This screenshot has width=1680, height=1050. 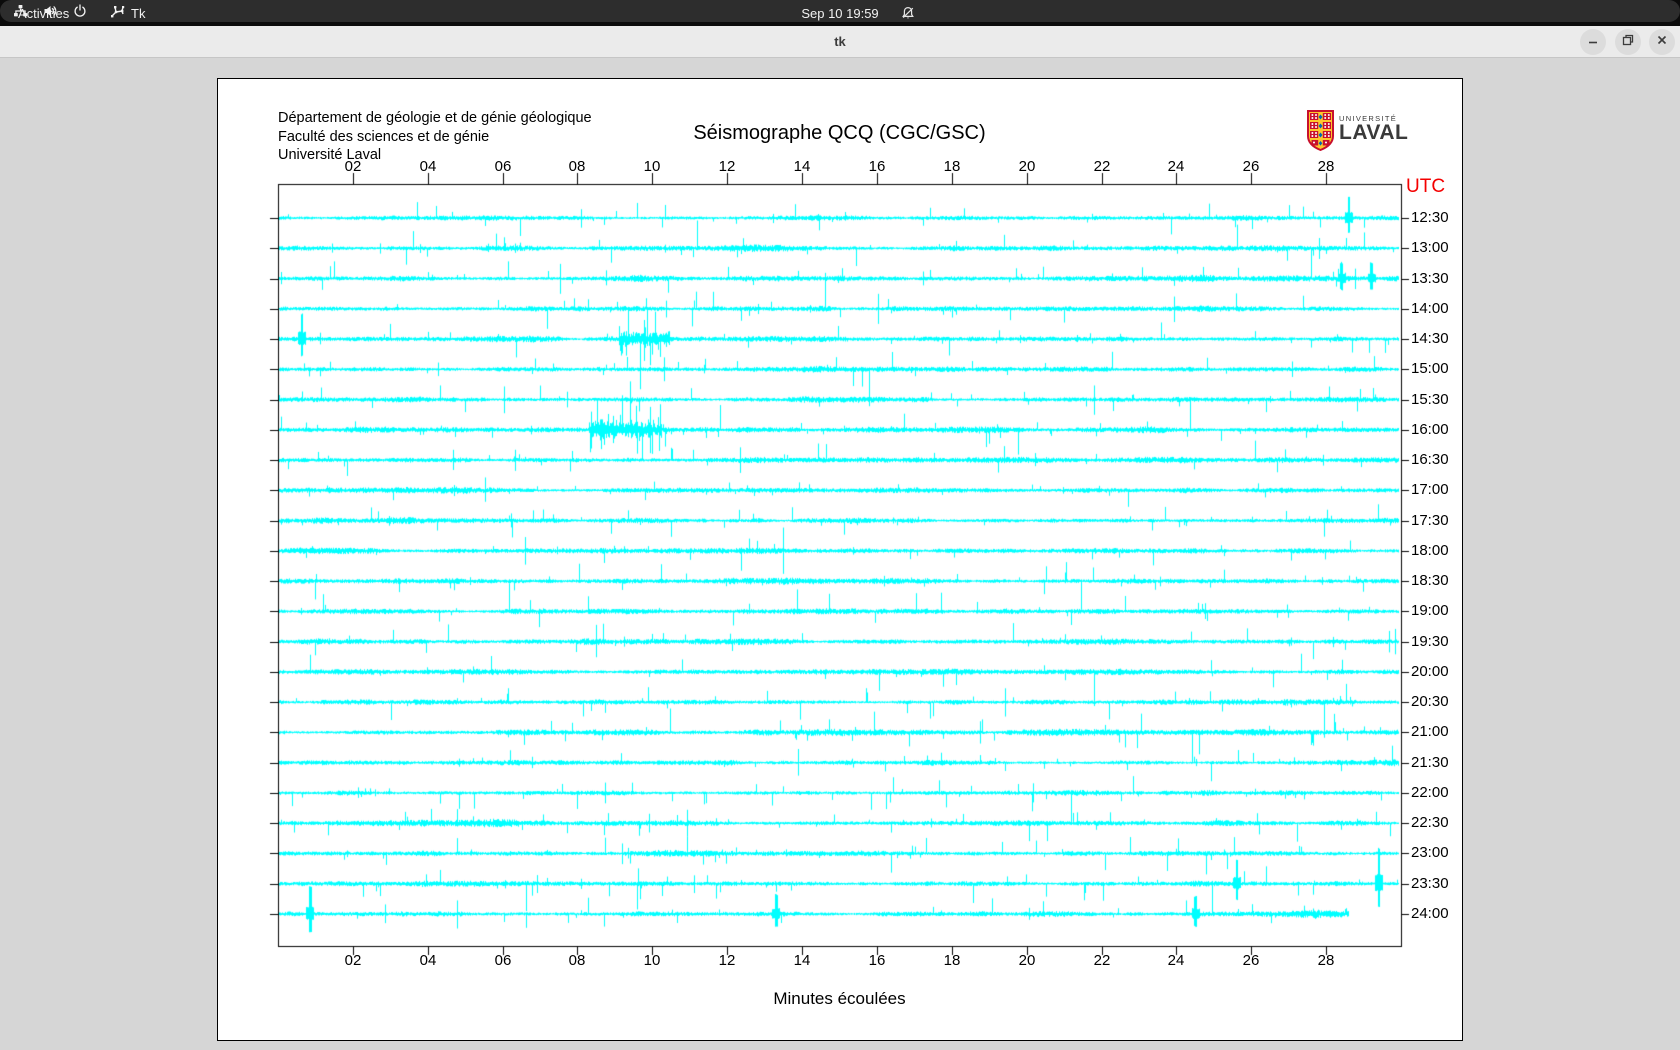 I want to click on maximize-button, so click(x=1628, y=42).